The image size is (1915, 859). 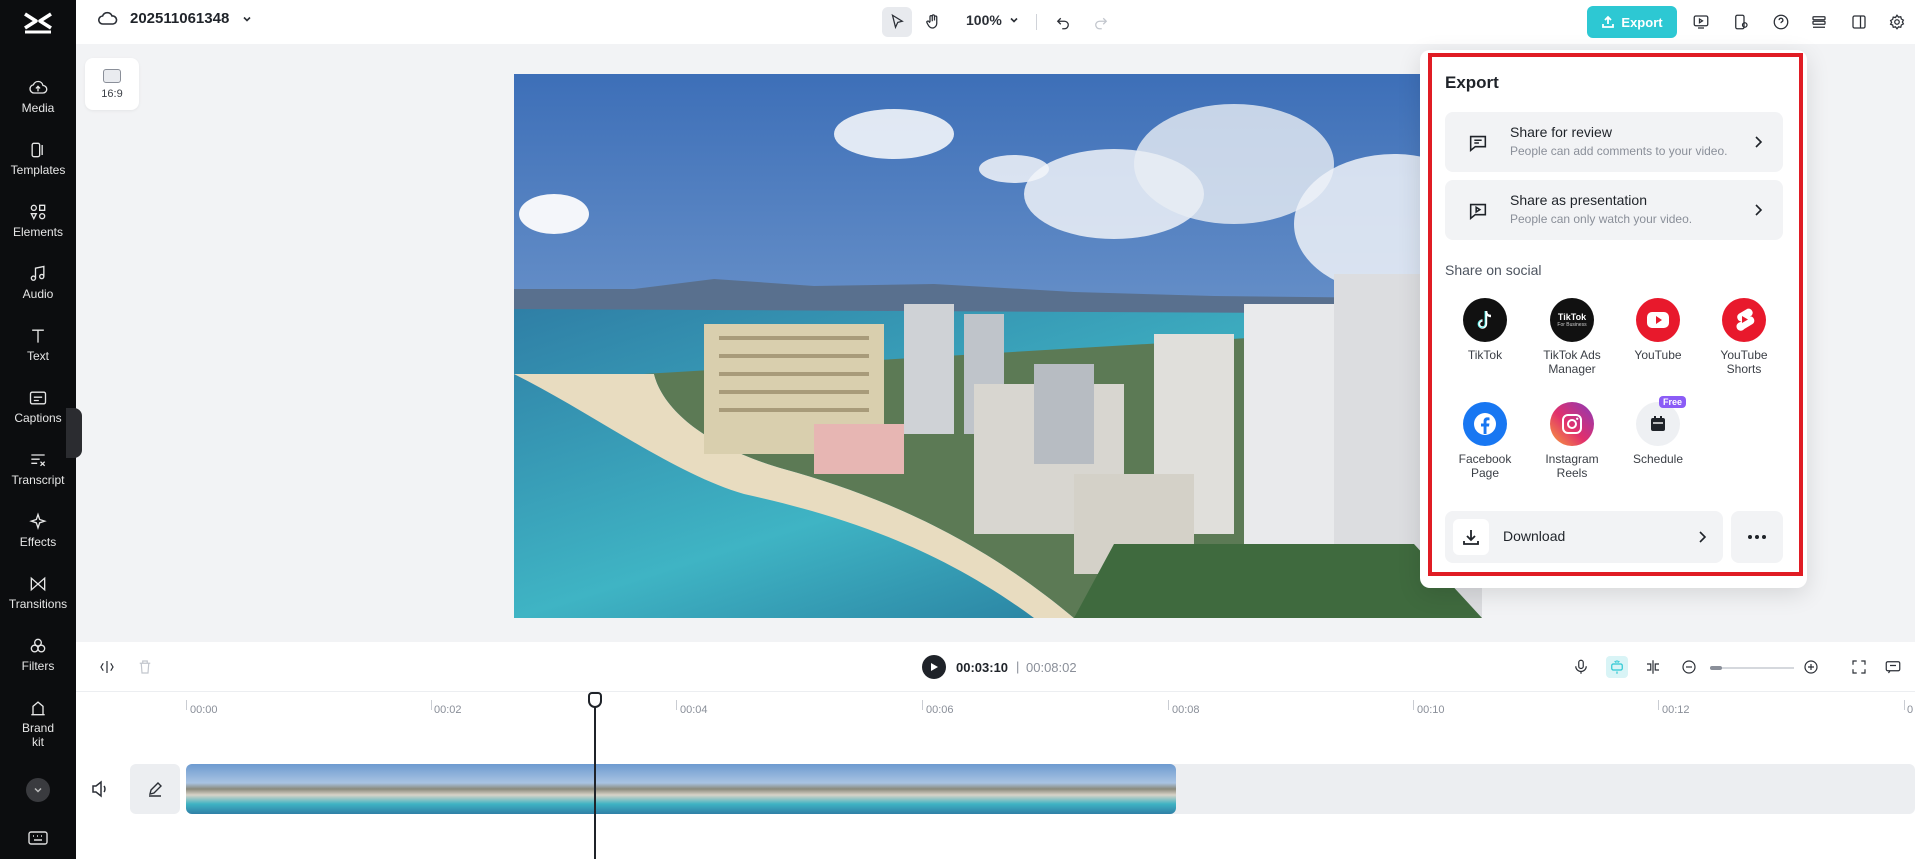 I want to click on delete-button, so click(x=145, y=667).